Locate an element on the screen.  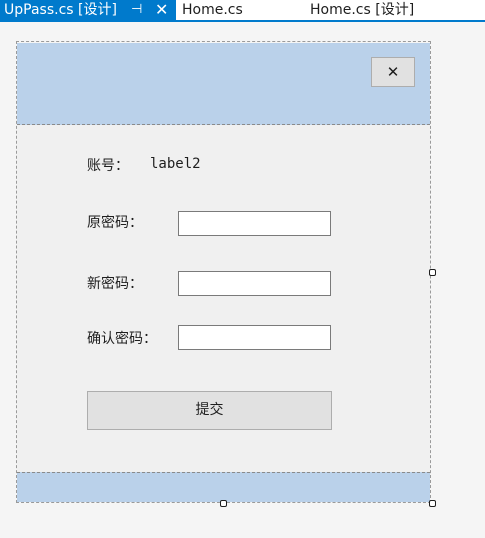
tab-label: Home.cs [设计] is located at coordinates (362, 10).